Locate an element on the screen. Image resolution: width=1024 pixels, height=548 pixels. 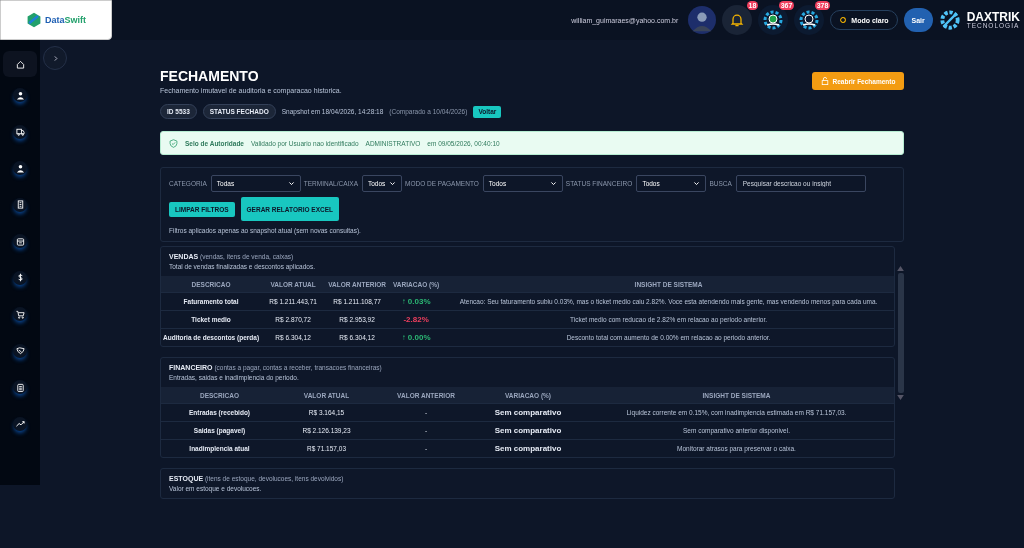
cart-icon is located at coordinates (20, 314).